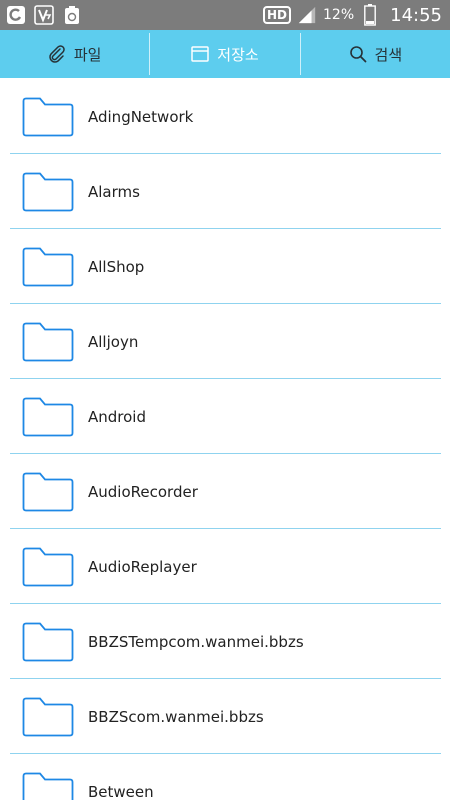  I want to click on folder-item: Between, so click(225, 777).